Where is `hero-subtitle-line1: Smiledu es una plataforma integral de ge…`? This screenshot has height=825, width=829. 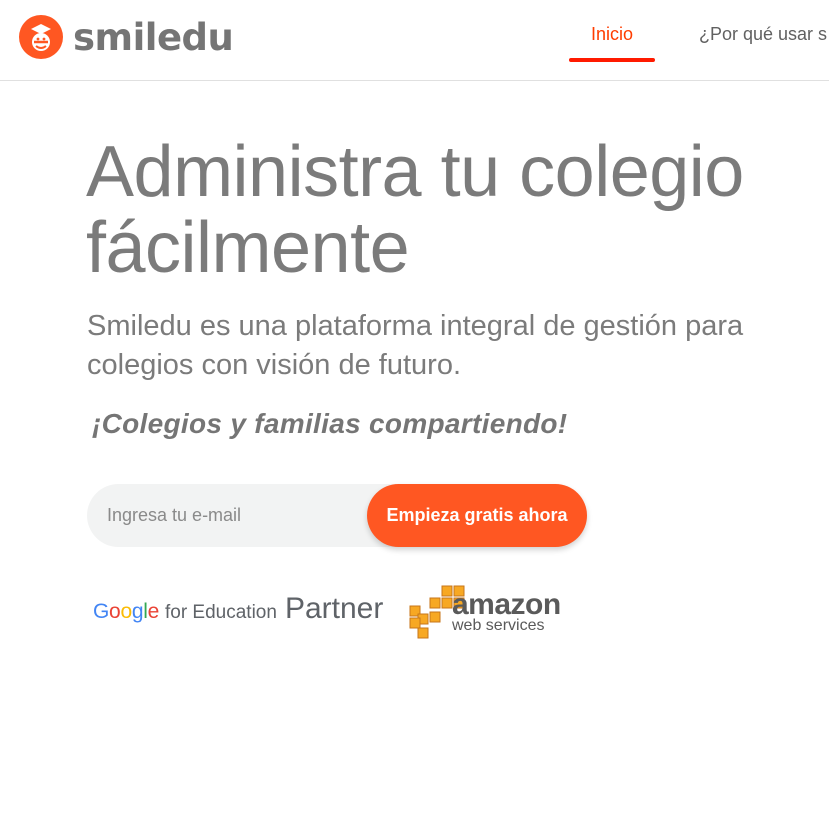 hero-subtitle-line1: Smiledu es una plataforma integral de ge… is located at coordinates (415, 326).